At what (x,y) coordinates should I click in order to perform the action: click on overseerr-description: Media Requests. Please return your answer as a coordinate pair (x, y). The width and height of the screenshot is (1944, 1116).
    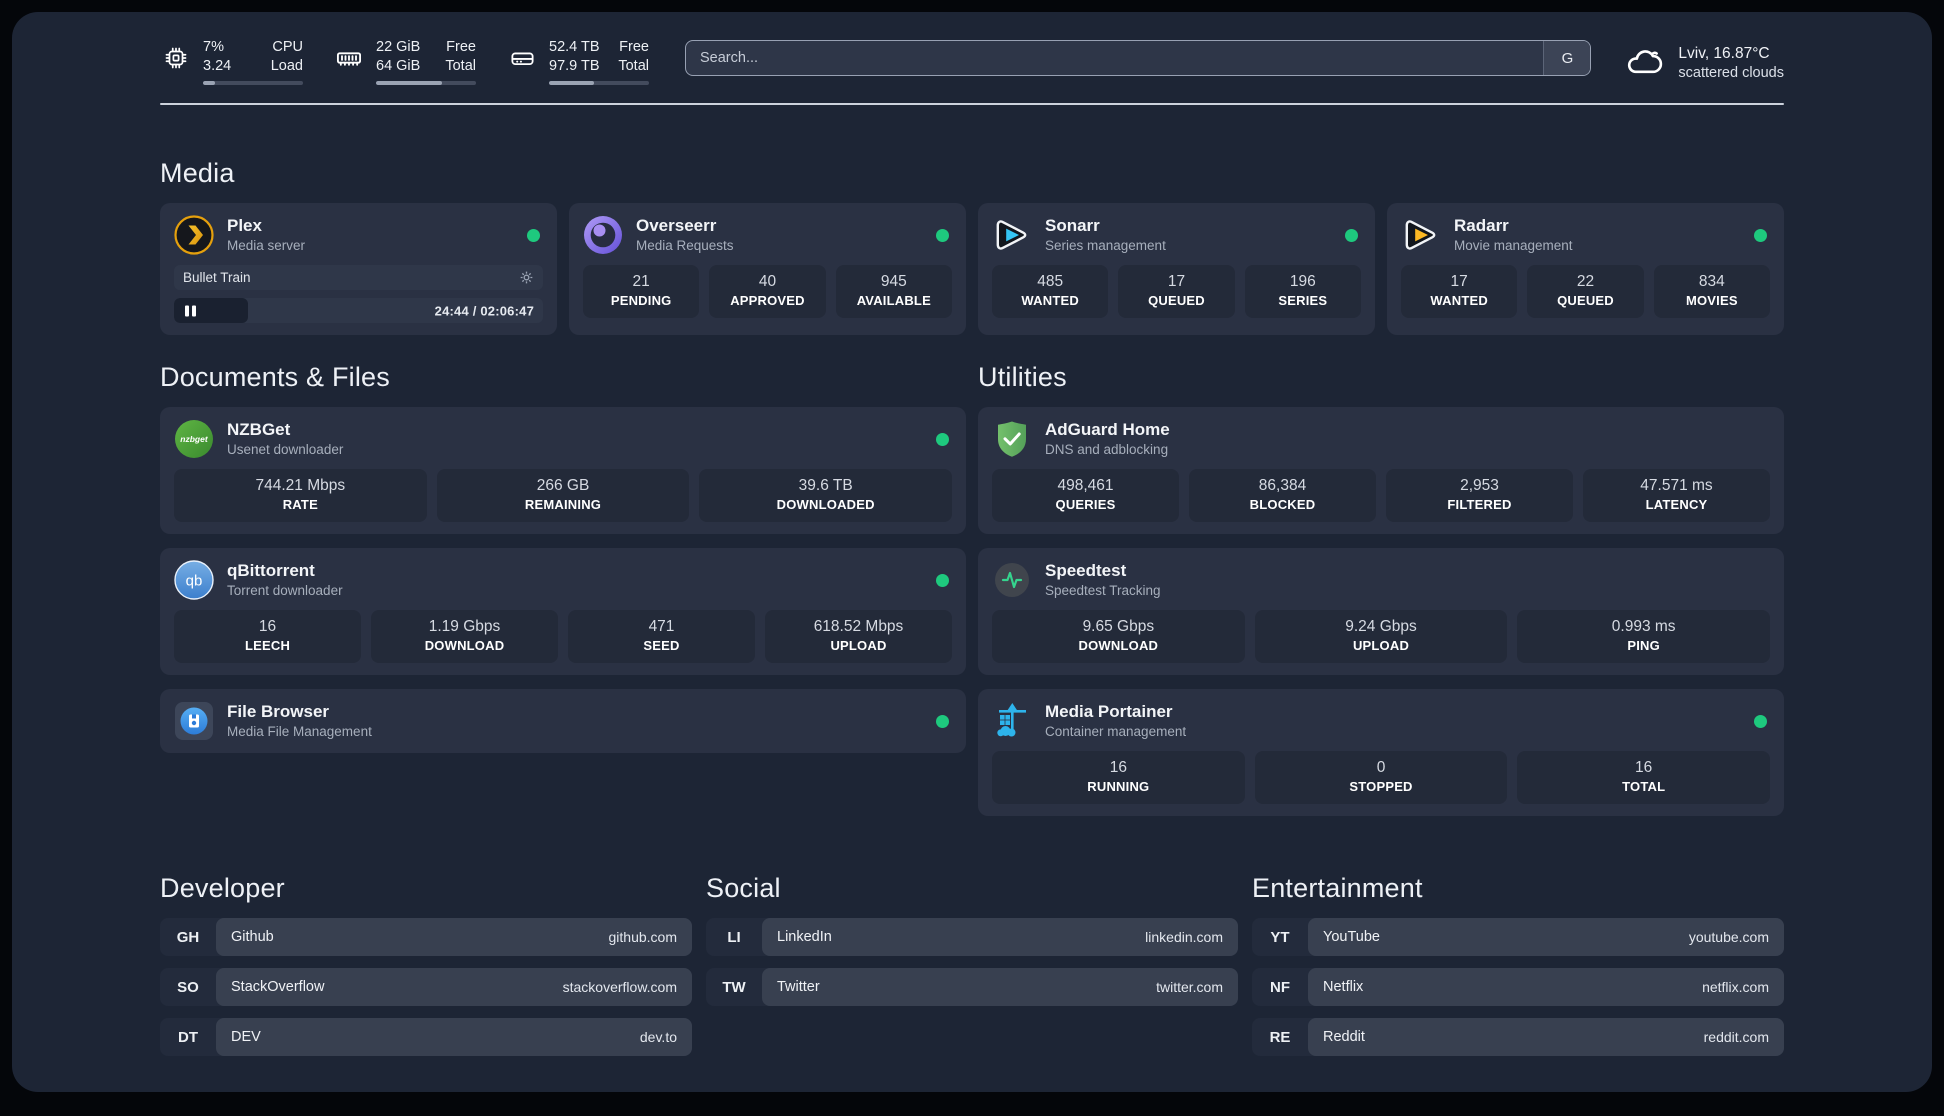
    Looking at the image, I should click on (685, 245).